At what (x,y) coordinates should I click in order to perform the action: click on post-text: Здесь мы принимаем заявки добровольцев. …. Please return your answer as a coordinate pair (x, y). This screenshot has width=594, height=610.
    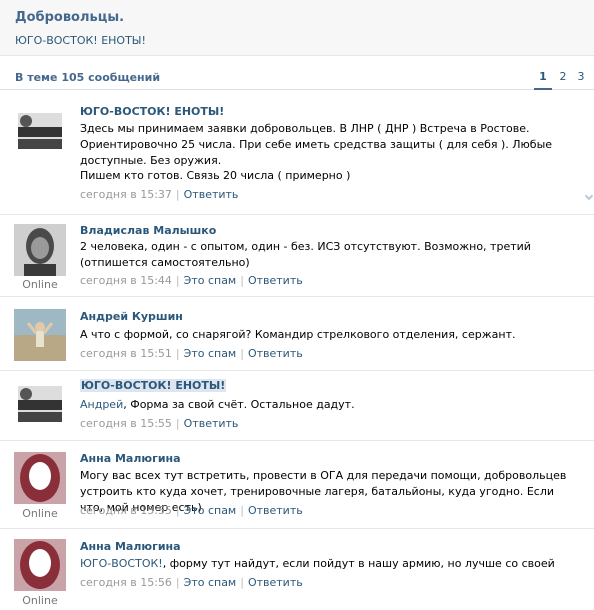
    Looking at the image, I should click on (316, 144).